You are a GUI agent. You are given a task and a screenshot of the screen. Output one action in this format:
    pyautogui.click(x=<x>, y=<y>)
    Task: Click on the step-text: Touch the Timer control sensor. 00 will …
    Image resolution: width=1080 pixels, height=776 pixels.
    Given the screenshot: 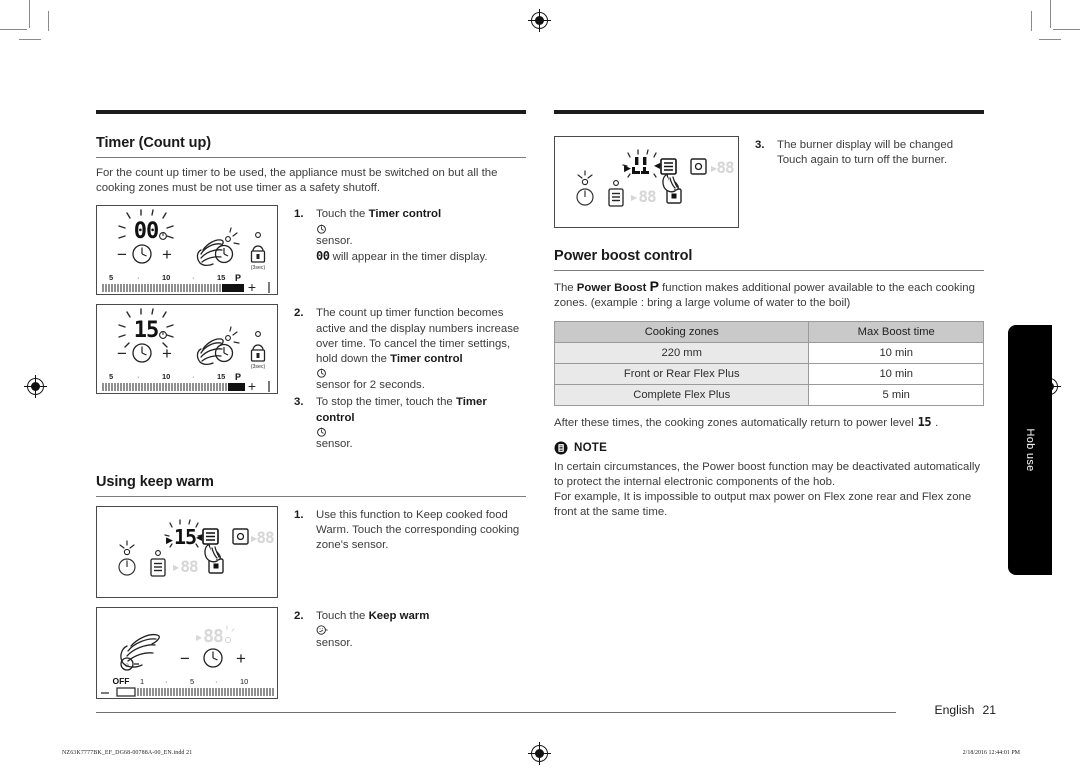 What is the action you would take?
    pyautogui.click(x=421, y=236)
    